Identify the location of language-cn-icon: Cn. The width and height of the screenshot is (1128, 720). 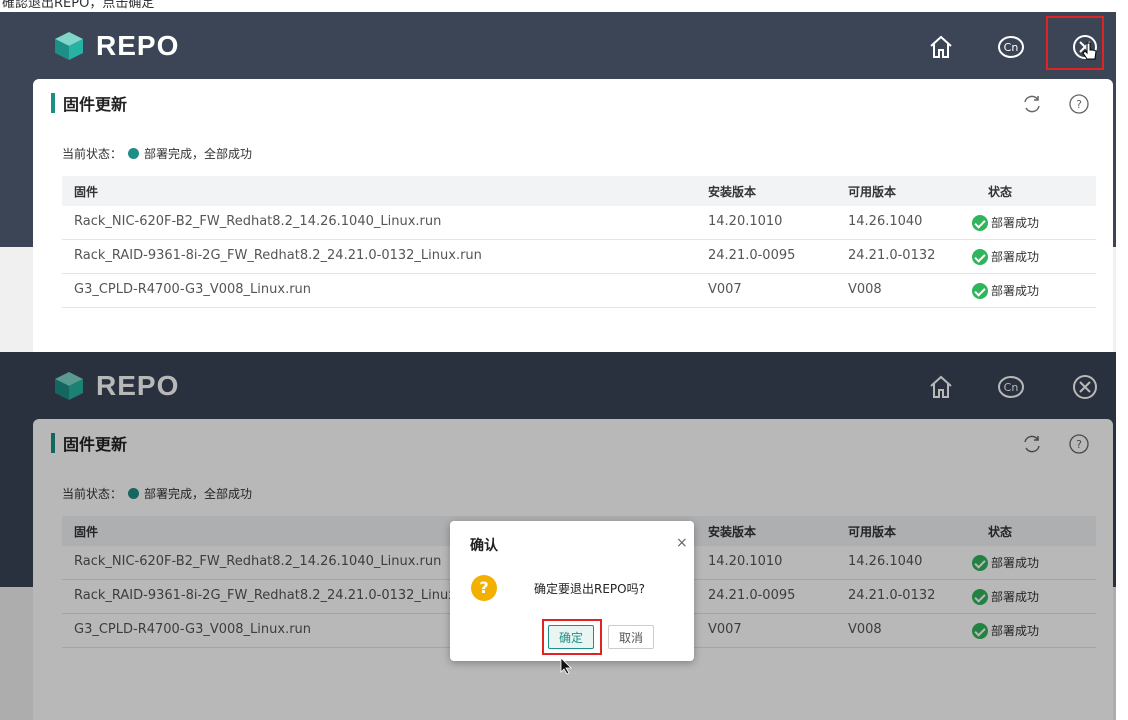
(1011, 47).